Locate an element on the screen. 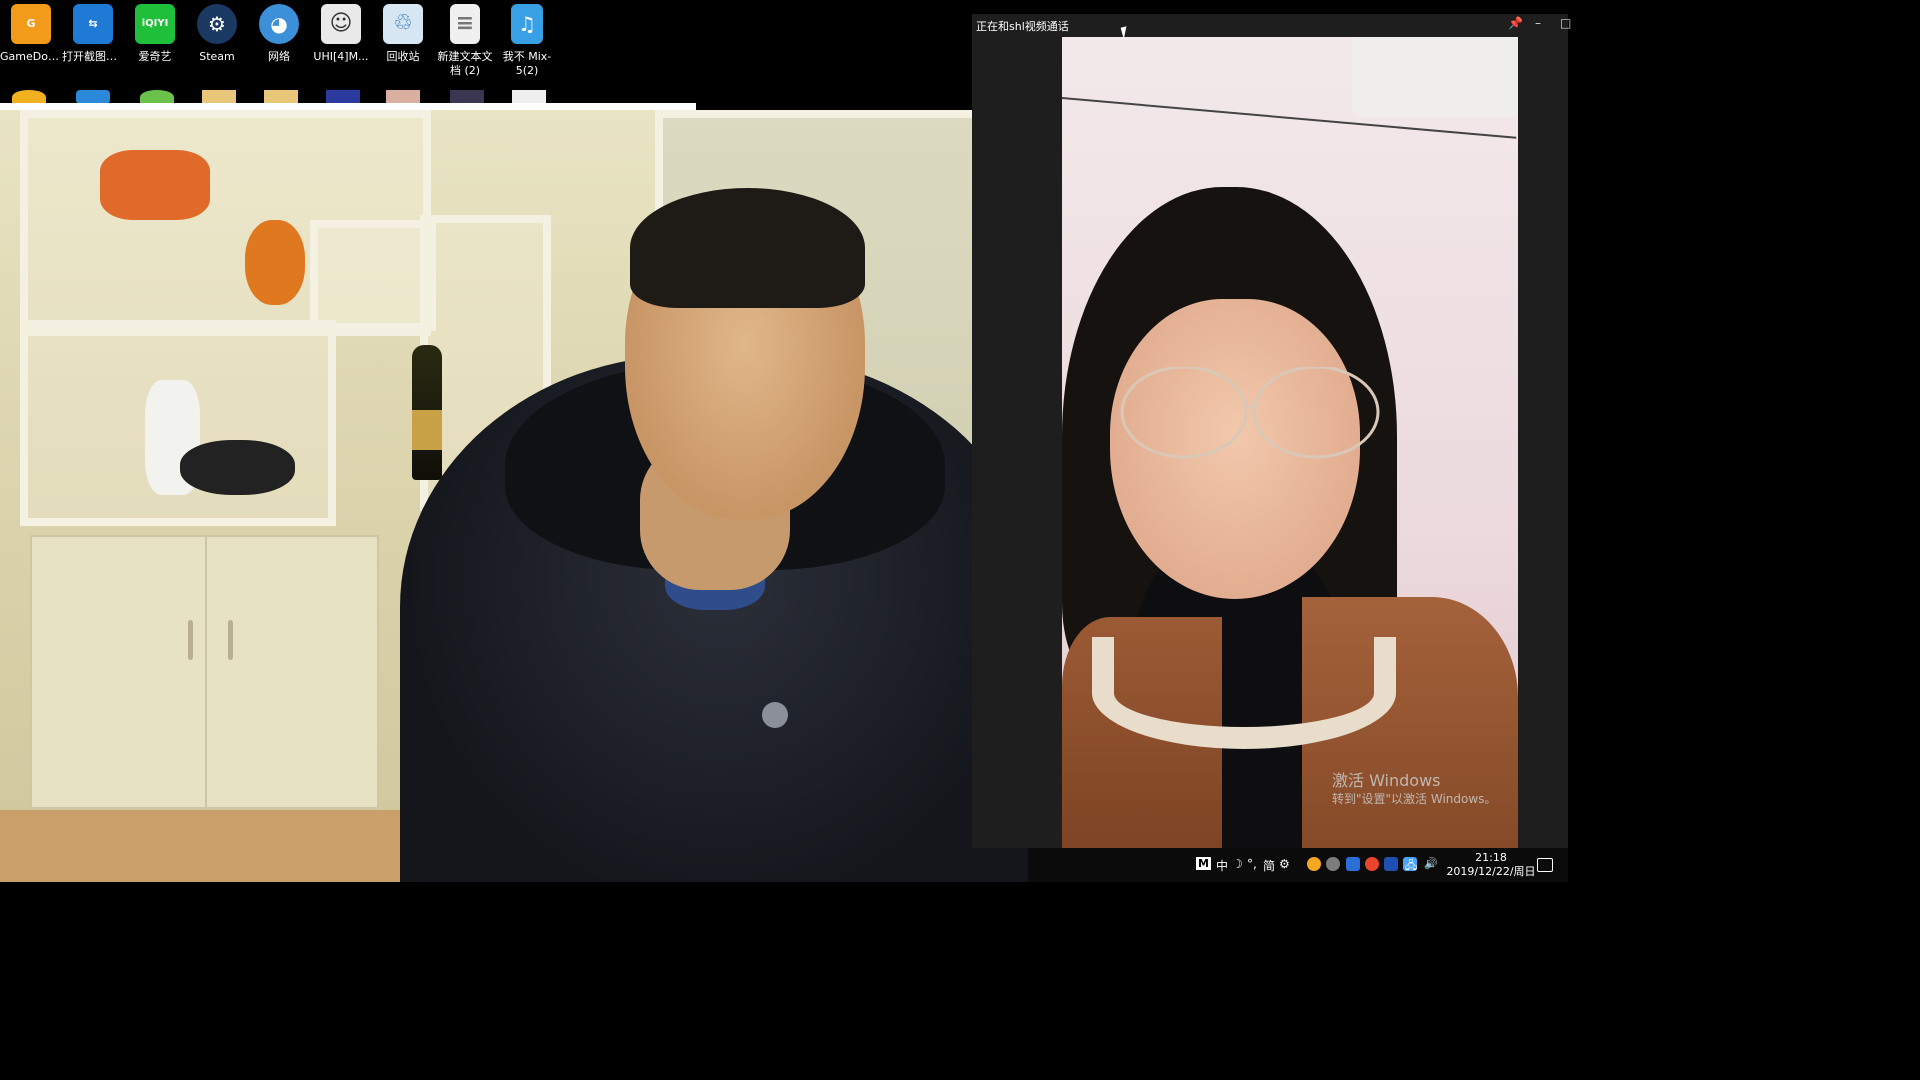 This screenshot has height=1080, width=1920. network-icon: ◕ is located at coordinates (279, 24).